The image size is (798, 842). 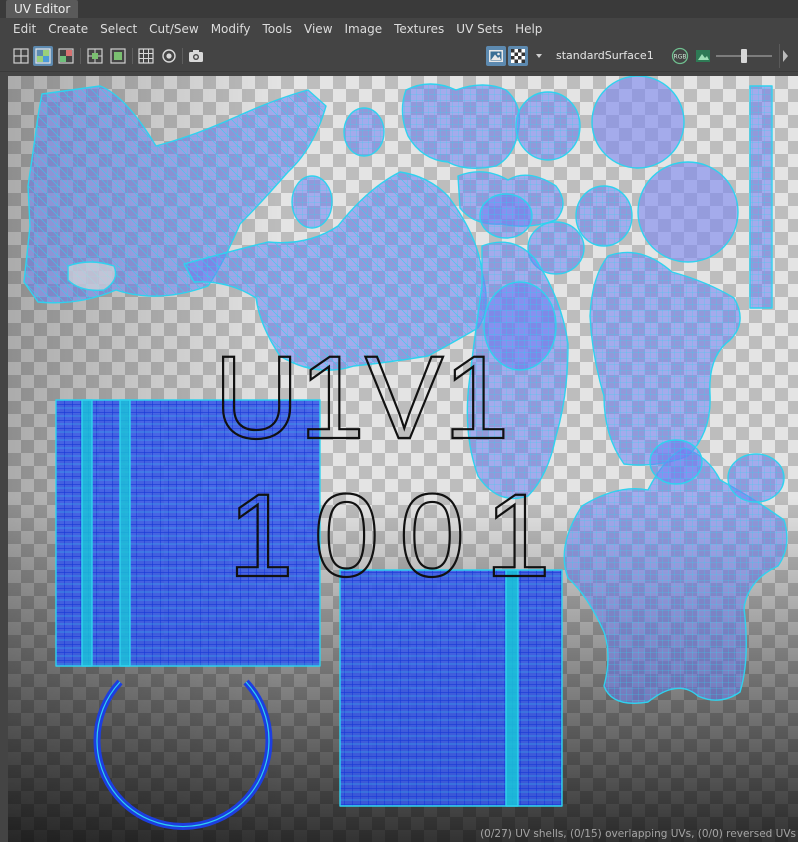 What do you see at coordinates (479, 29) in the screenshot?
I see `menu-uv-sets: UV Sets` at bounding box center [479, 29].